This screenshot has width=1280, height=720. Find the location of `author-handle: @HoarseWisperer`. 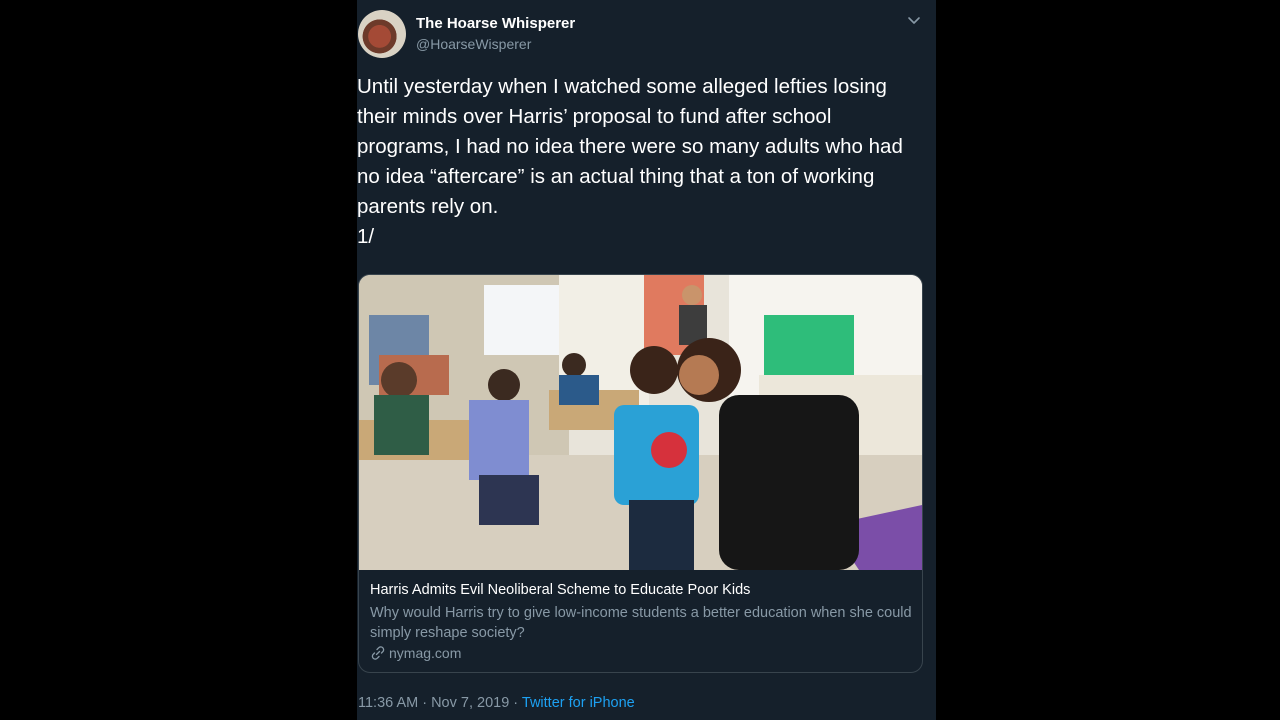

author-handle: @HoarseWisperer is located at coordinates (473, 44).